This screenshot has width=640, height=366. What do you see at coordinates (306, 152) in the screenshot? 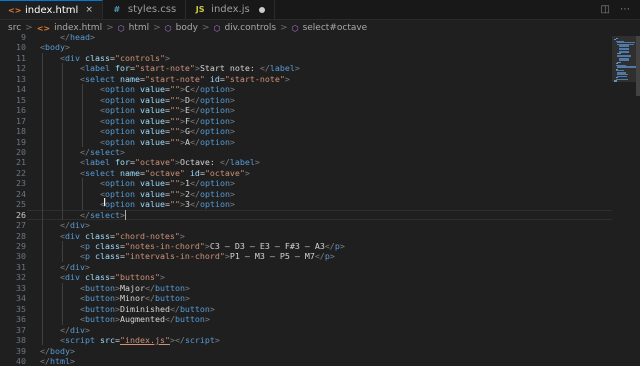
I see `code-line: 20 </select>` at bounding box center [306, 152].